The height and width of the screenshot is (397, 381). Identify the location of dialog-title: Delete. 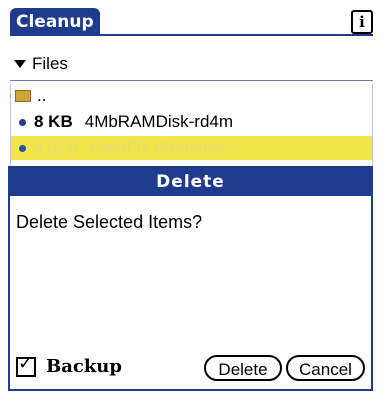
(190, 182).